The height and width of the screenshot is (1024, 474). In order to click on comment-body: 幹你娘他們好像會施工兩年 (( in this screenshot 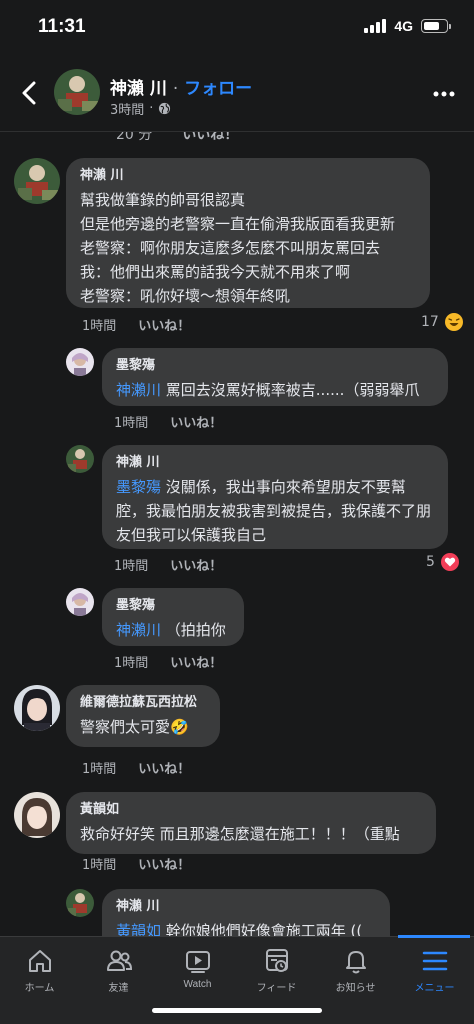, I will do `click(262, 929)`.